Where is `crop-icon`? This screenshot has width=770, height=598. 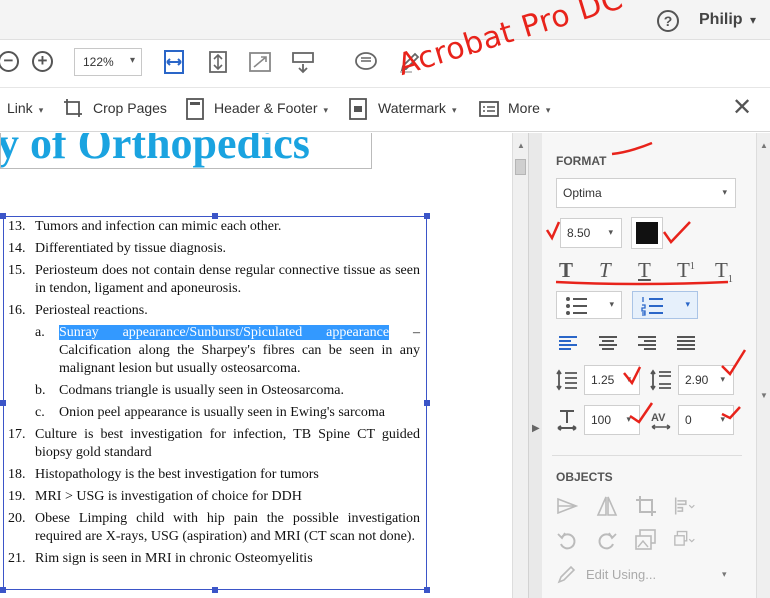 crop-icon is located at coordinates (73, 109).